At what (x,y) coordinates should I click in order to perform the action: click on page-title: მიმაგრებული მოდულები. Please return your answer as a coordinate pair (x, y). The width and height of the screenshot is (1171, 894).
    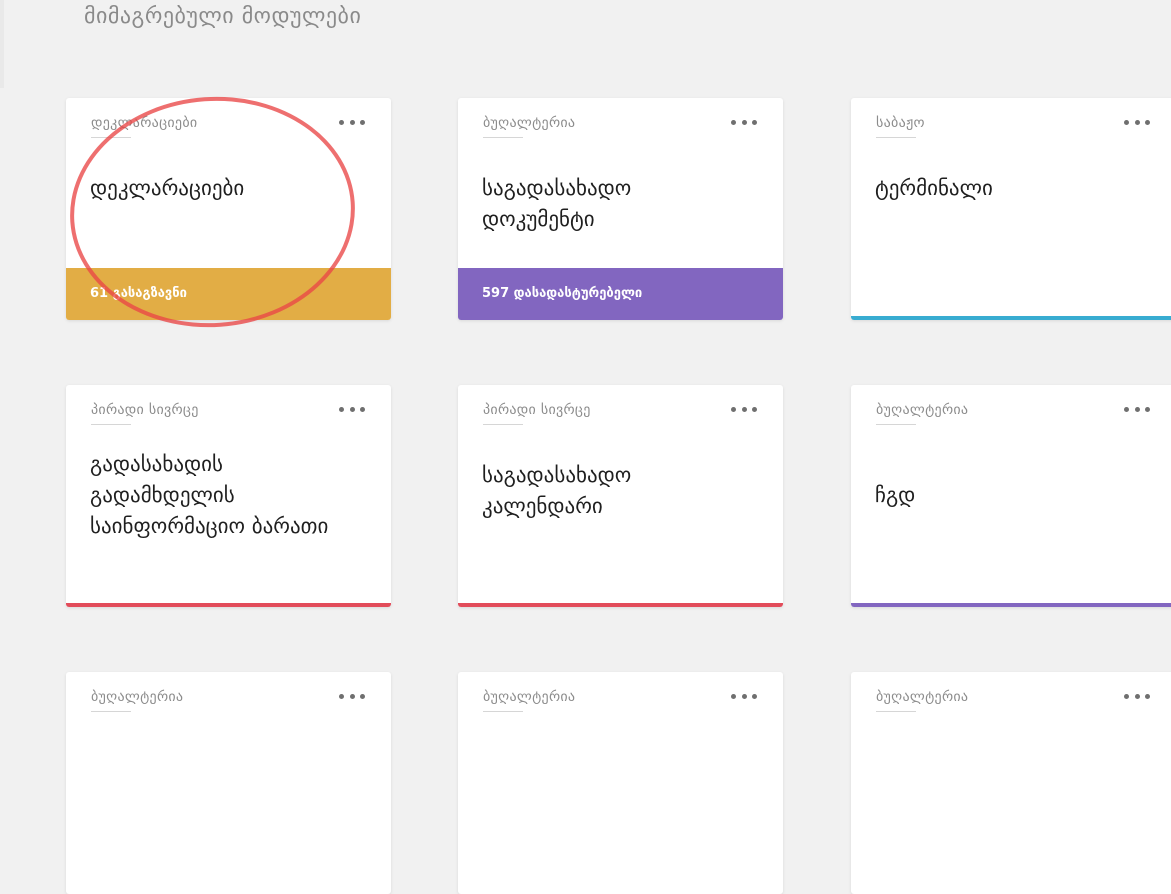
    Looking at the image, I should click on (223, 16).